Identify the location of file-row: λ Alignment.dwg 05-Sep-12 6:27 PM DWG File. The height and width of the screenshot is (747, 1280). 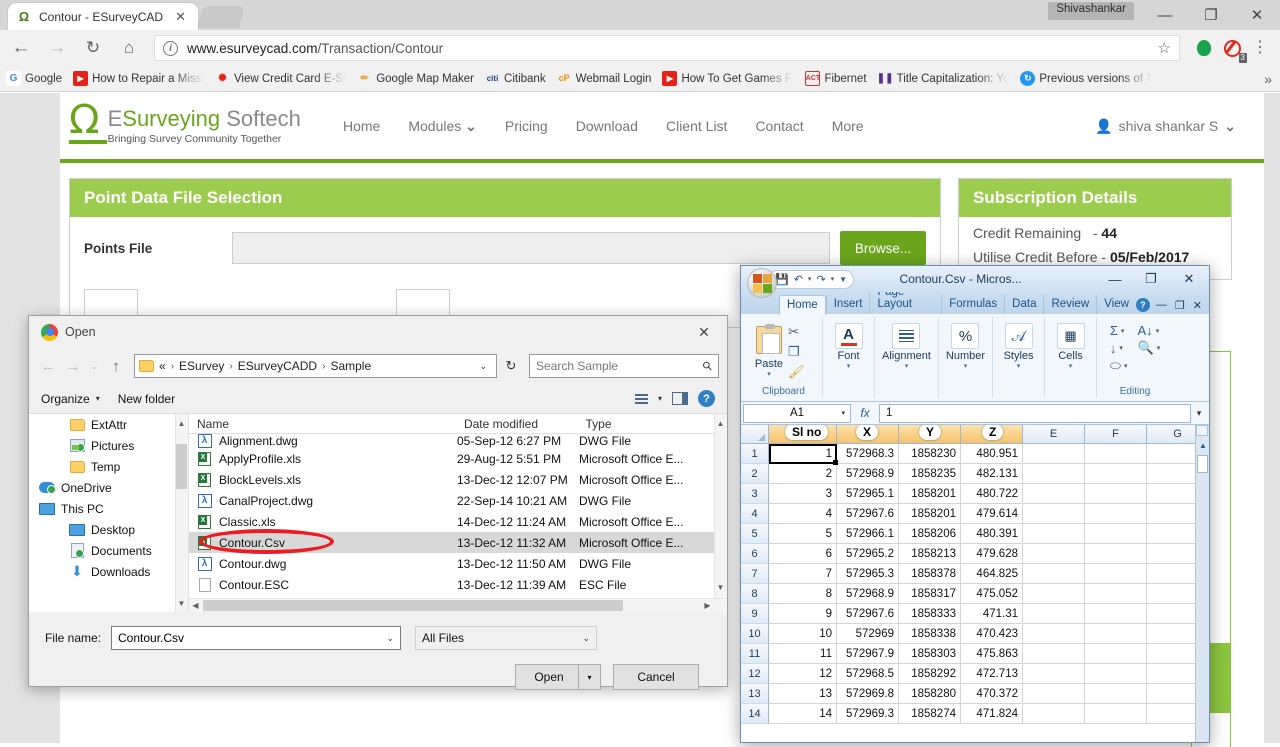
(458, 441).